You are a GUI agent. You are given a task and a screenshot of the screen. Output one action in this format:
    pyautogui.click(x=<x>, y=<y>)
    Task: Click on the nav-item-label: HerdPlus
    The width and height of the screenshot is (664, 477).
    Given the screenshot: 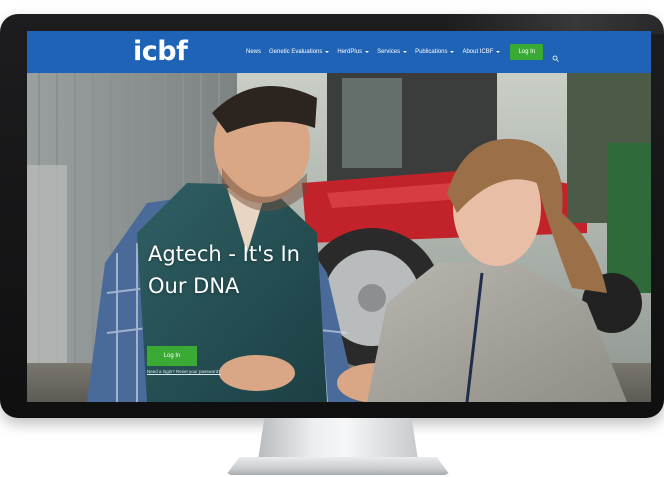 What is the action you would take?
    pyautogui.click(x=350, y=52)
    